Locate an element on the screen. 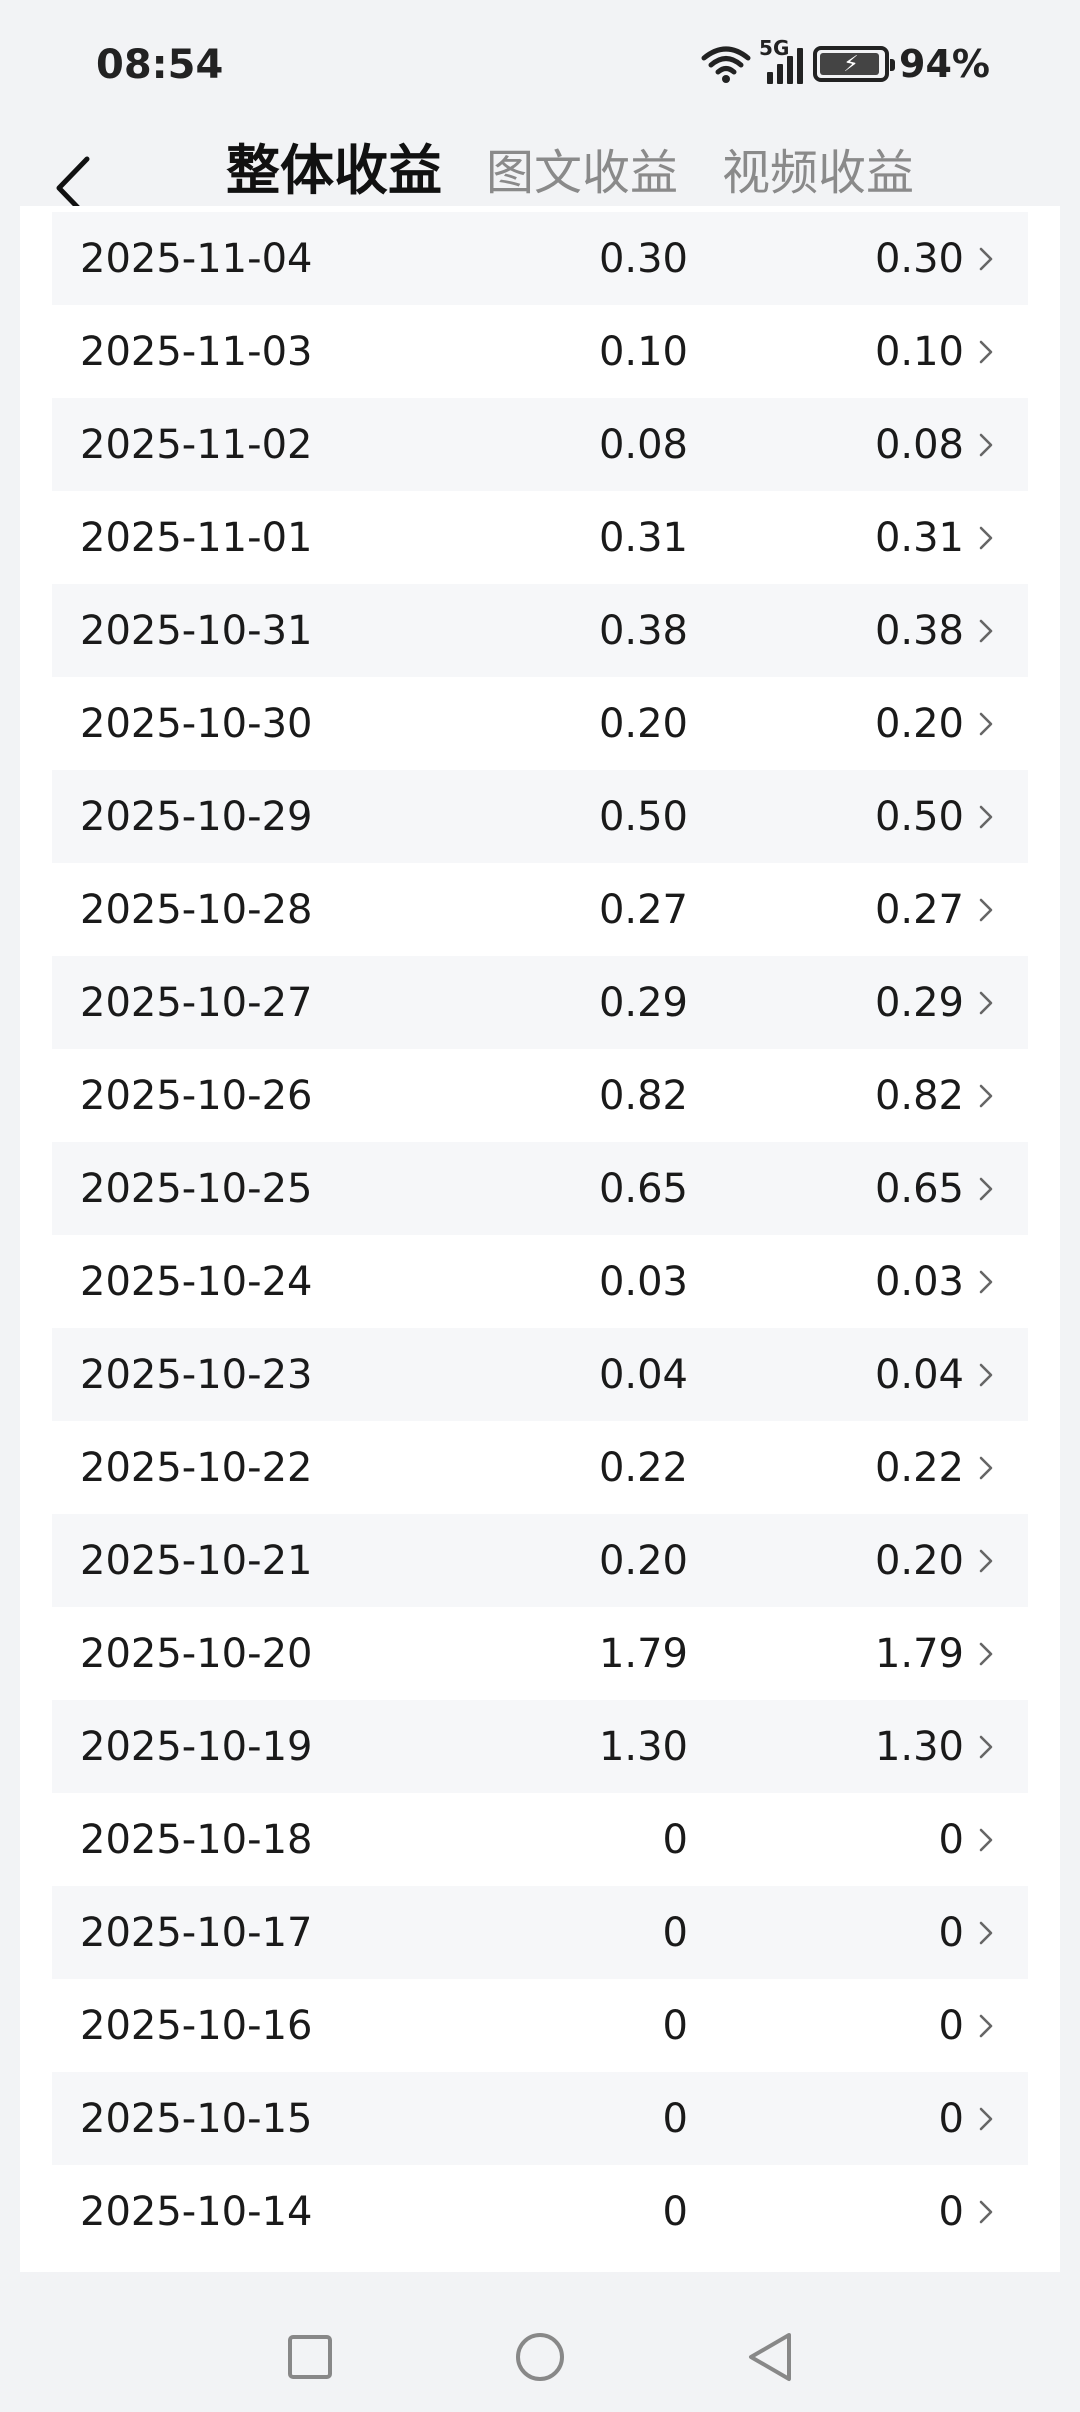 The image size is (1080, 2412). nav-back-button is located at coordinates (770, 2357).